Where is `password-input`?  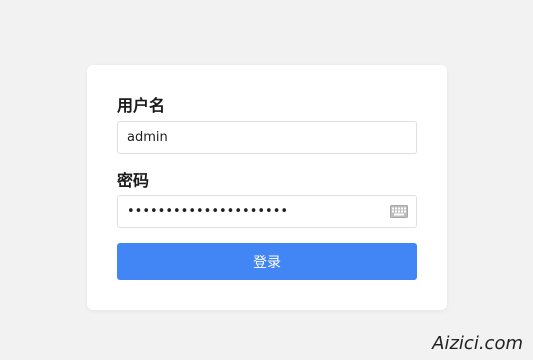
password-input is located at coordinates (267, 211).